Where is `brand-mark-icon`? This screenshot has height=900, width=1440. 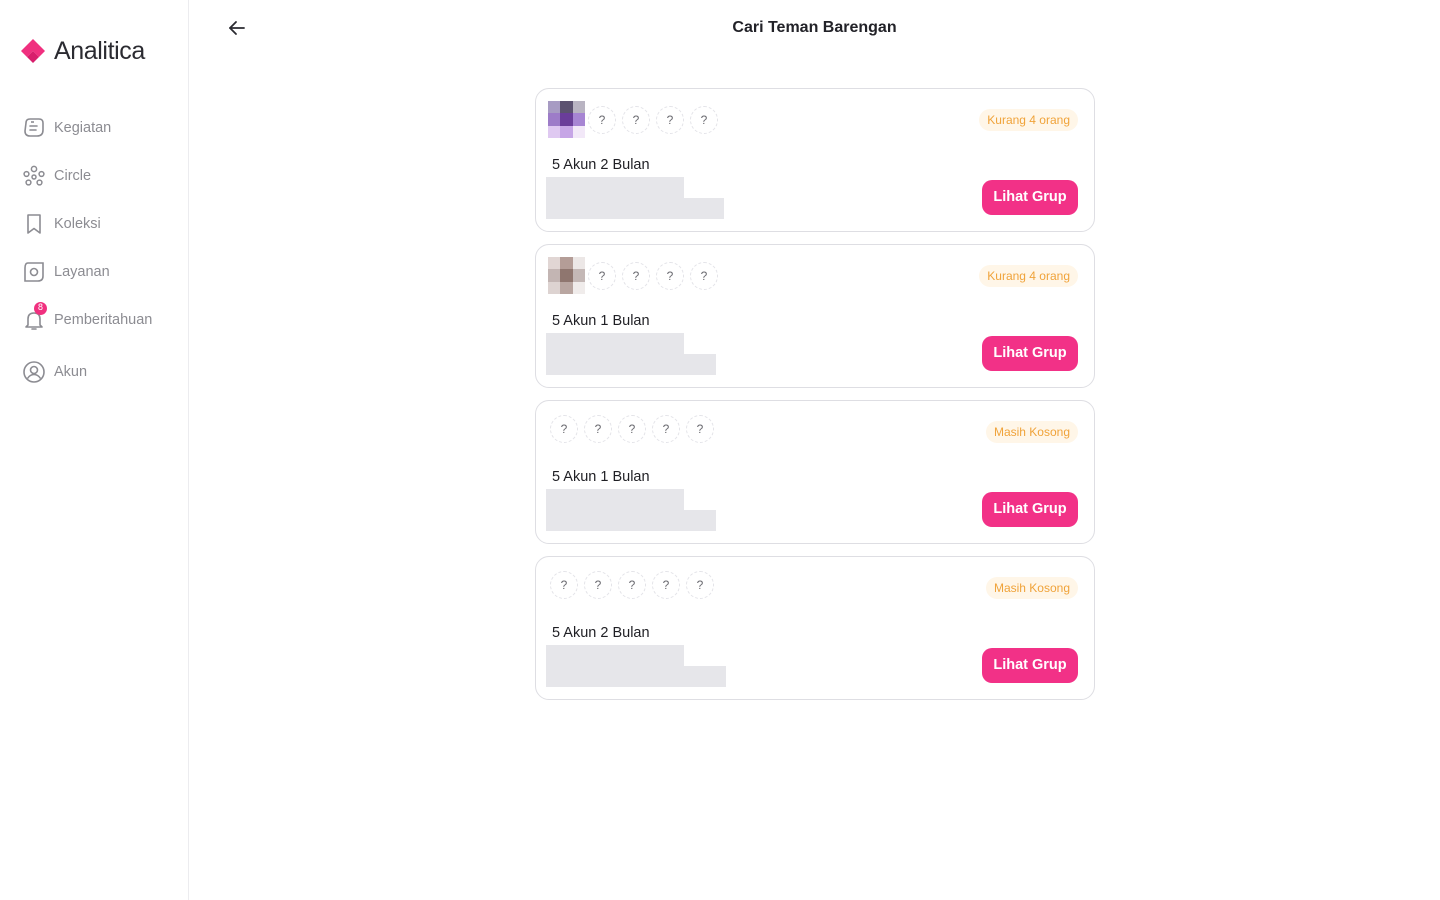 brand-mark-icon is located at coordinates (33, 51).